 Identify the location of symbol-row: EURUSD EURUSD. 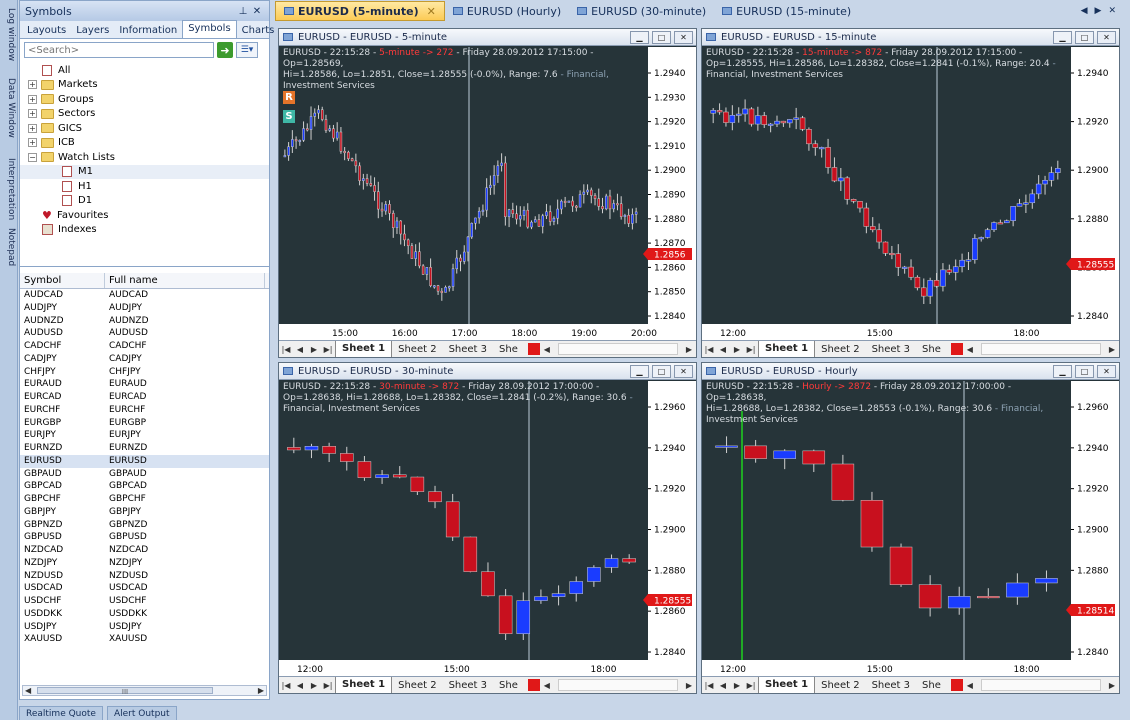
(144, 461).